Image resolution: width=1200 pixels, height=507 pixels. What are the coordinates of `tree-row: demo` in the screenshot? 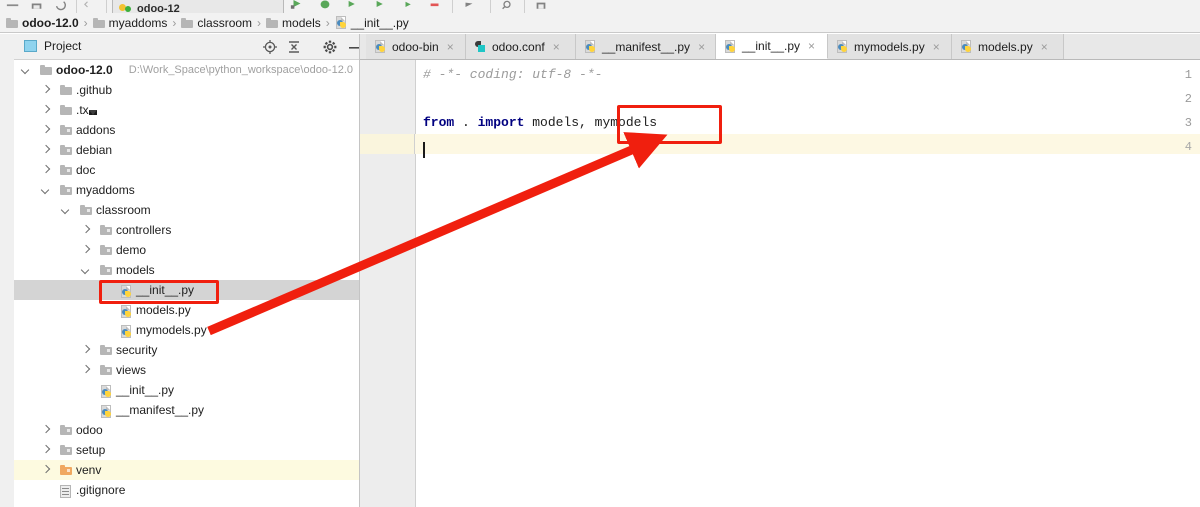 It's located at (186, 250).